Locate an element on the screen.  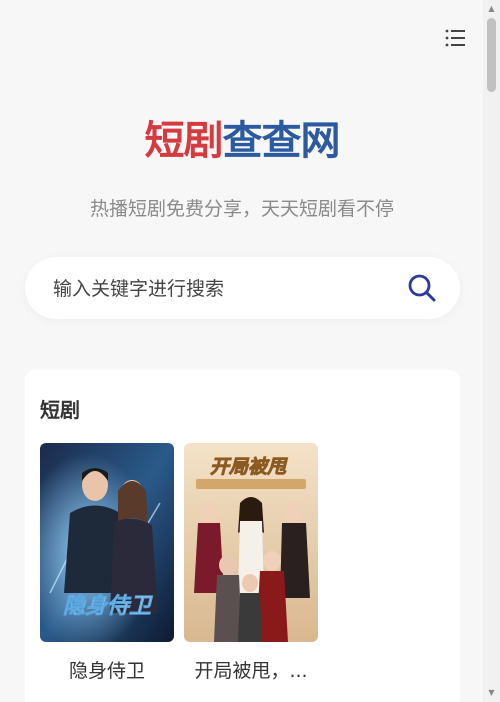
drama-poster: 隐身侍卫 is located at coordinates (107, 542).